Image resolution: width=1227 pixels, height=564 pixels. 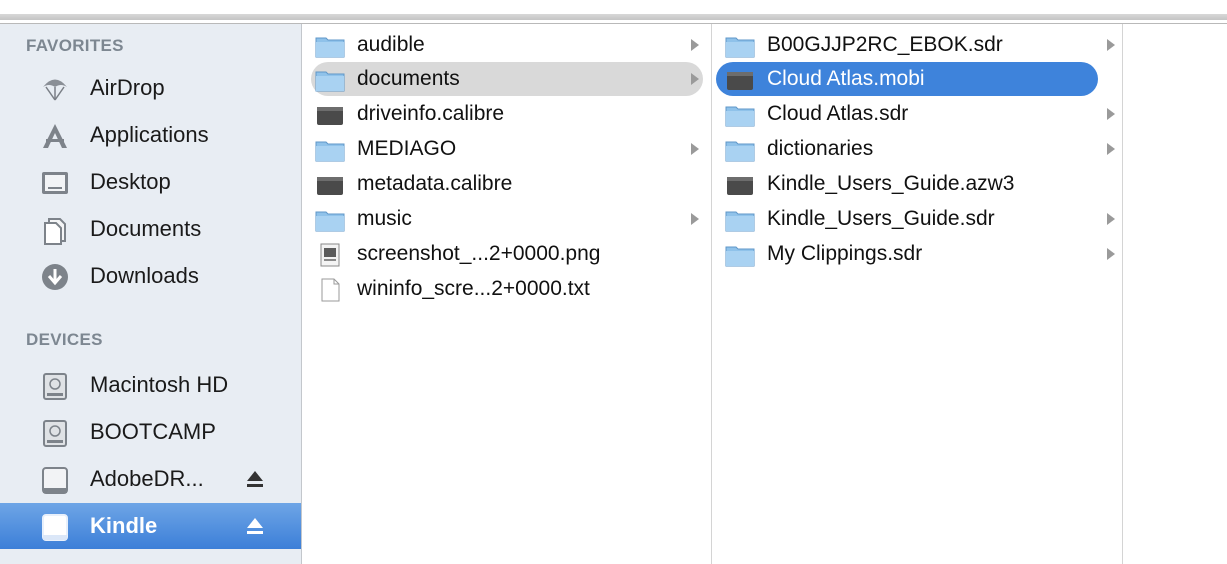 What do you see at coordinates (507, 289) in the screenshot?
I see `list-item: wininfo_scre...2+0000.txt` at bounding box center [507, 289].